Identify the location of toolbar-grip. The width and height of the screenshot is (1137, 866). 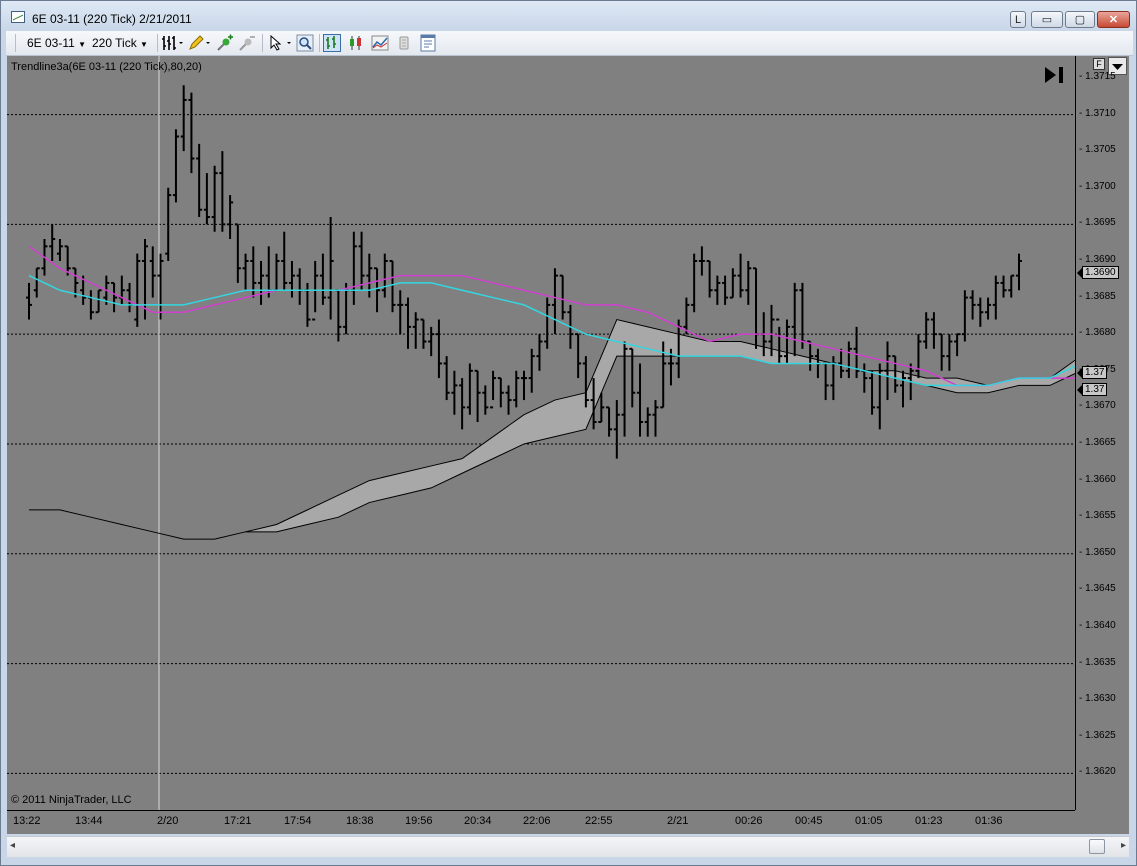
(15, 43).